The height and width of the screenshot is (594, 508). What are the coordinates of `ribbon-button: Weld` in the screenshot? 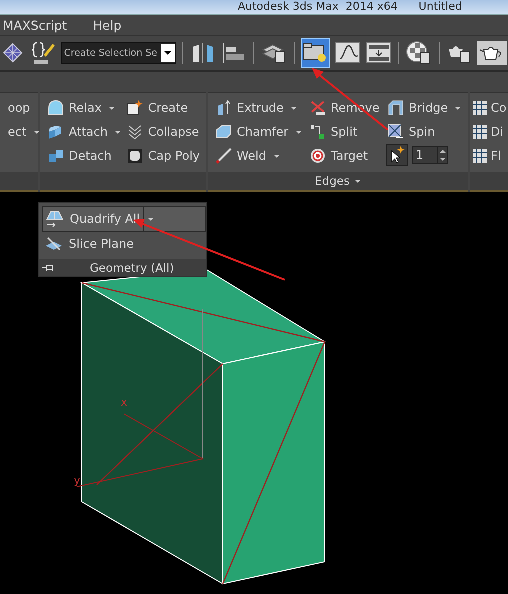 It's located at (261, 156).